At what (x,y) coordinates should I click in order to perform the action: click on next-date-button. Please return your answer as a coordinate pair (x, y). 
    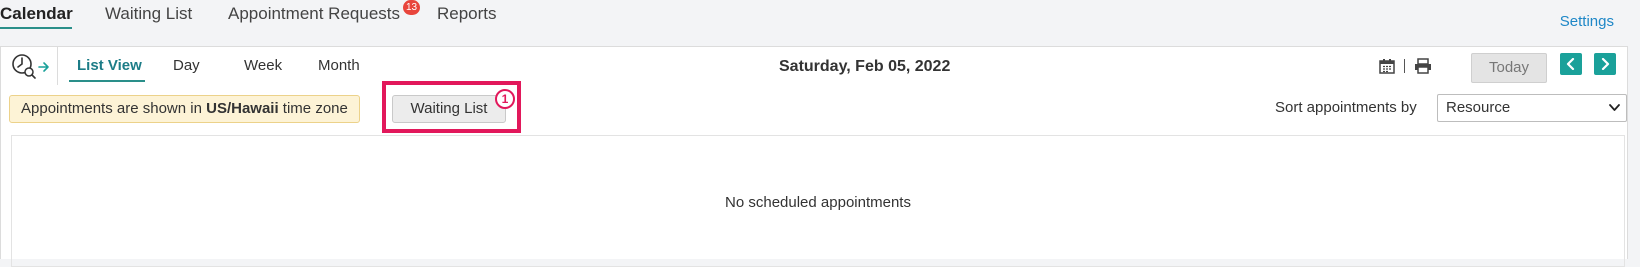
    Looking at the image, I should click on (1605, 64).